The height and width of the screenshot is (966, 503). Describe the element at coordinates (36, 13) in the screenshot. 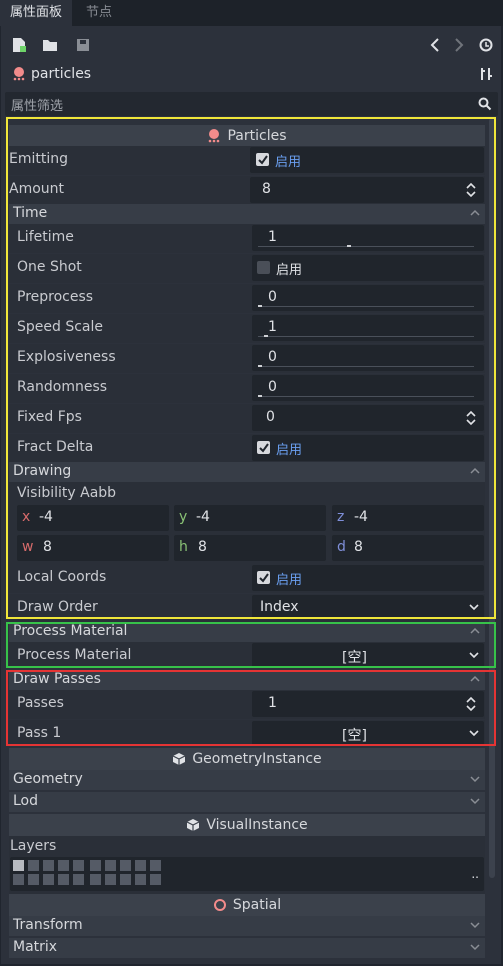

I see `tab-inspector: 属性面板` at that location.